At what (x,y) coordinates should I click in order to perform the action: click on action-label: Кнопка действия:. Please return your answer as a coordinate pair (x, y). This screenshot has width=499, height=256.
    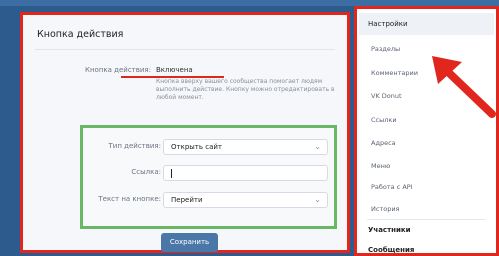
    Looking at the image, I should click on (117, 70).